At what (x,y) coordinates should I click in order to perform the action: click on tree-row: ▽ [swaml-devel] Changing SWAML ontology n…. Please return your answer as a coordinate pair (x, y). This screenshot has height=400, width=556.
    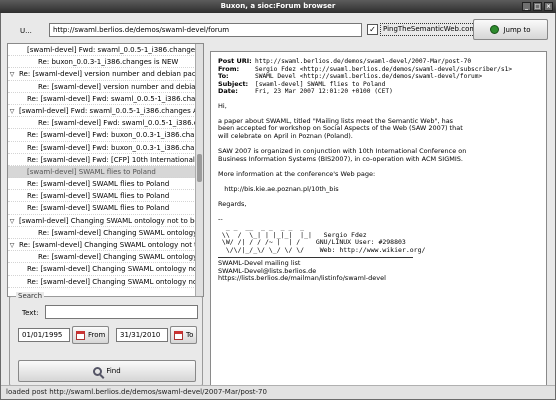
    Looking at the image, I should click on (102, 221).